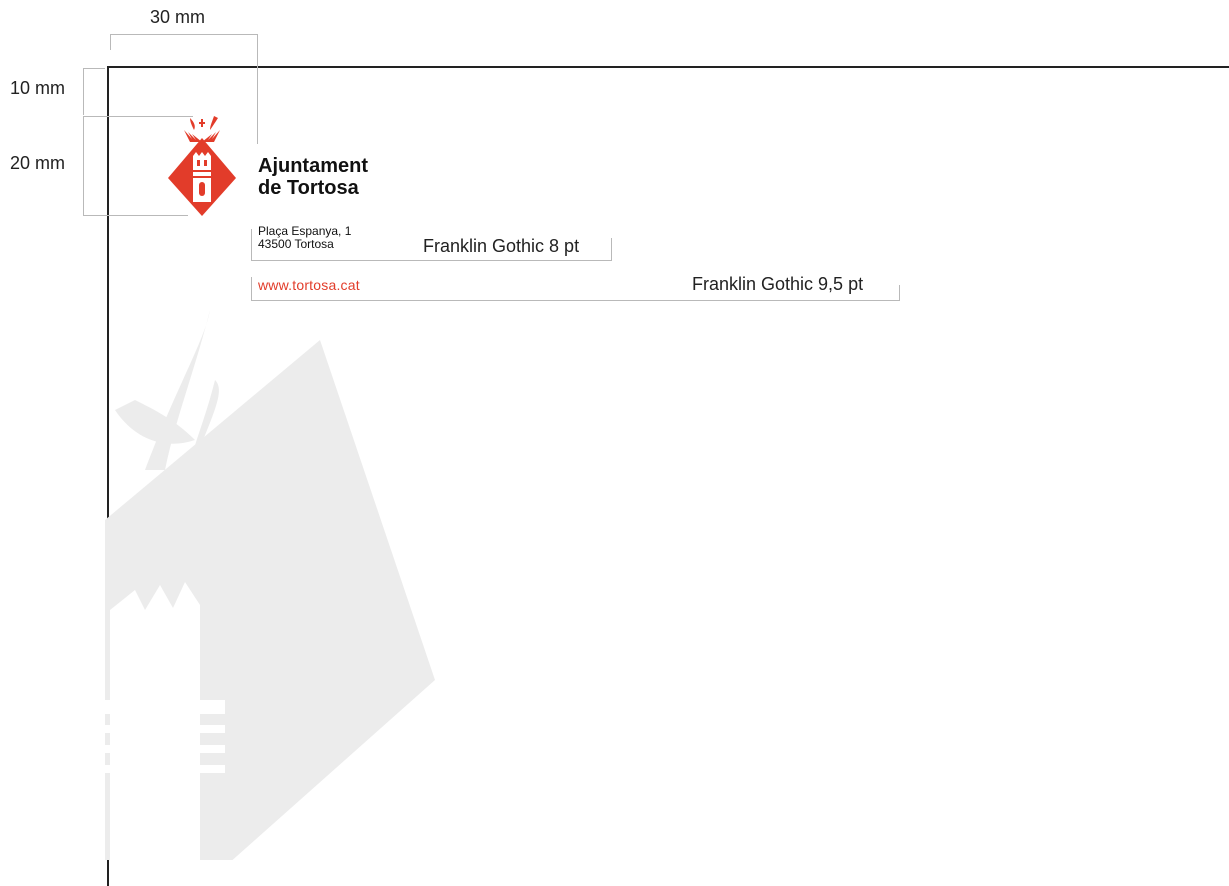  Describe the element at coordinates (251, 245) in the screenshot. I see `address-bracket-left` at that location.